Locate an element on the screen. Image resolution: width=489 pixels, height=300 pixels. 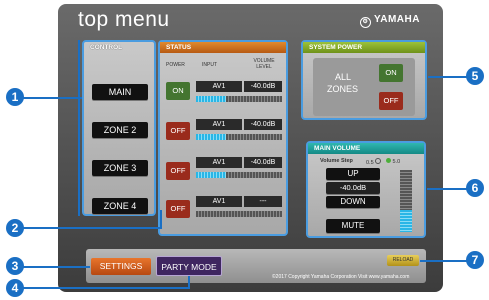
status-col-volume: VOLUME LEVEL is located at coordinates (264, 64).